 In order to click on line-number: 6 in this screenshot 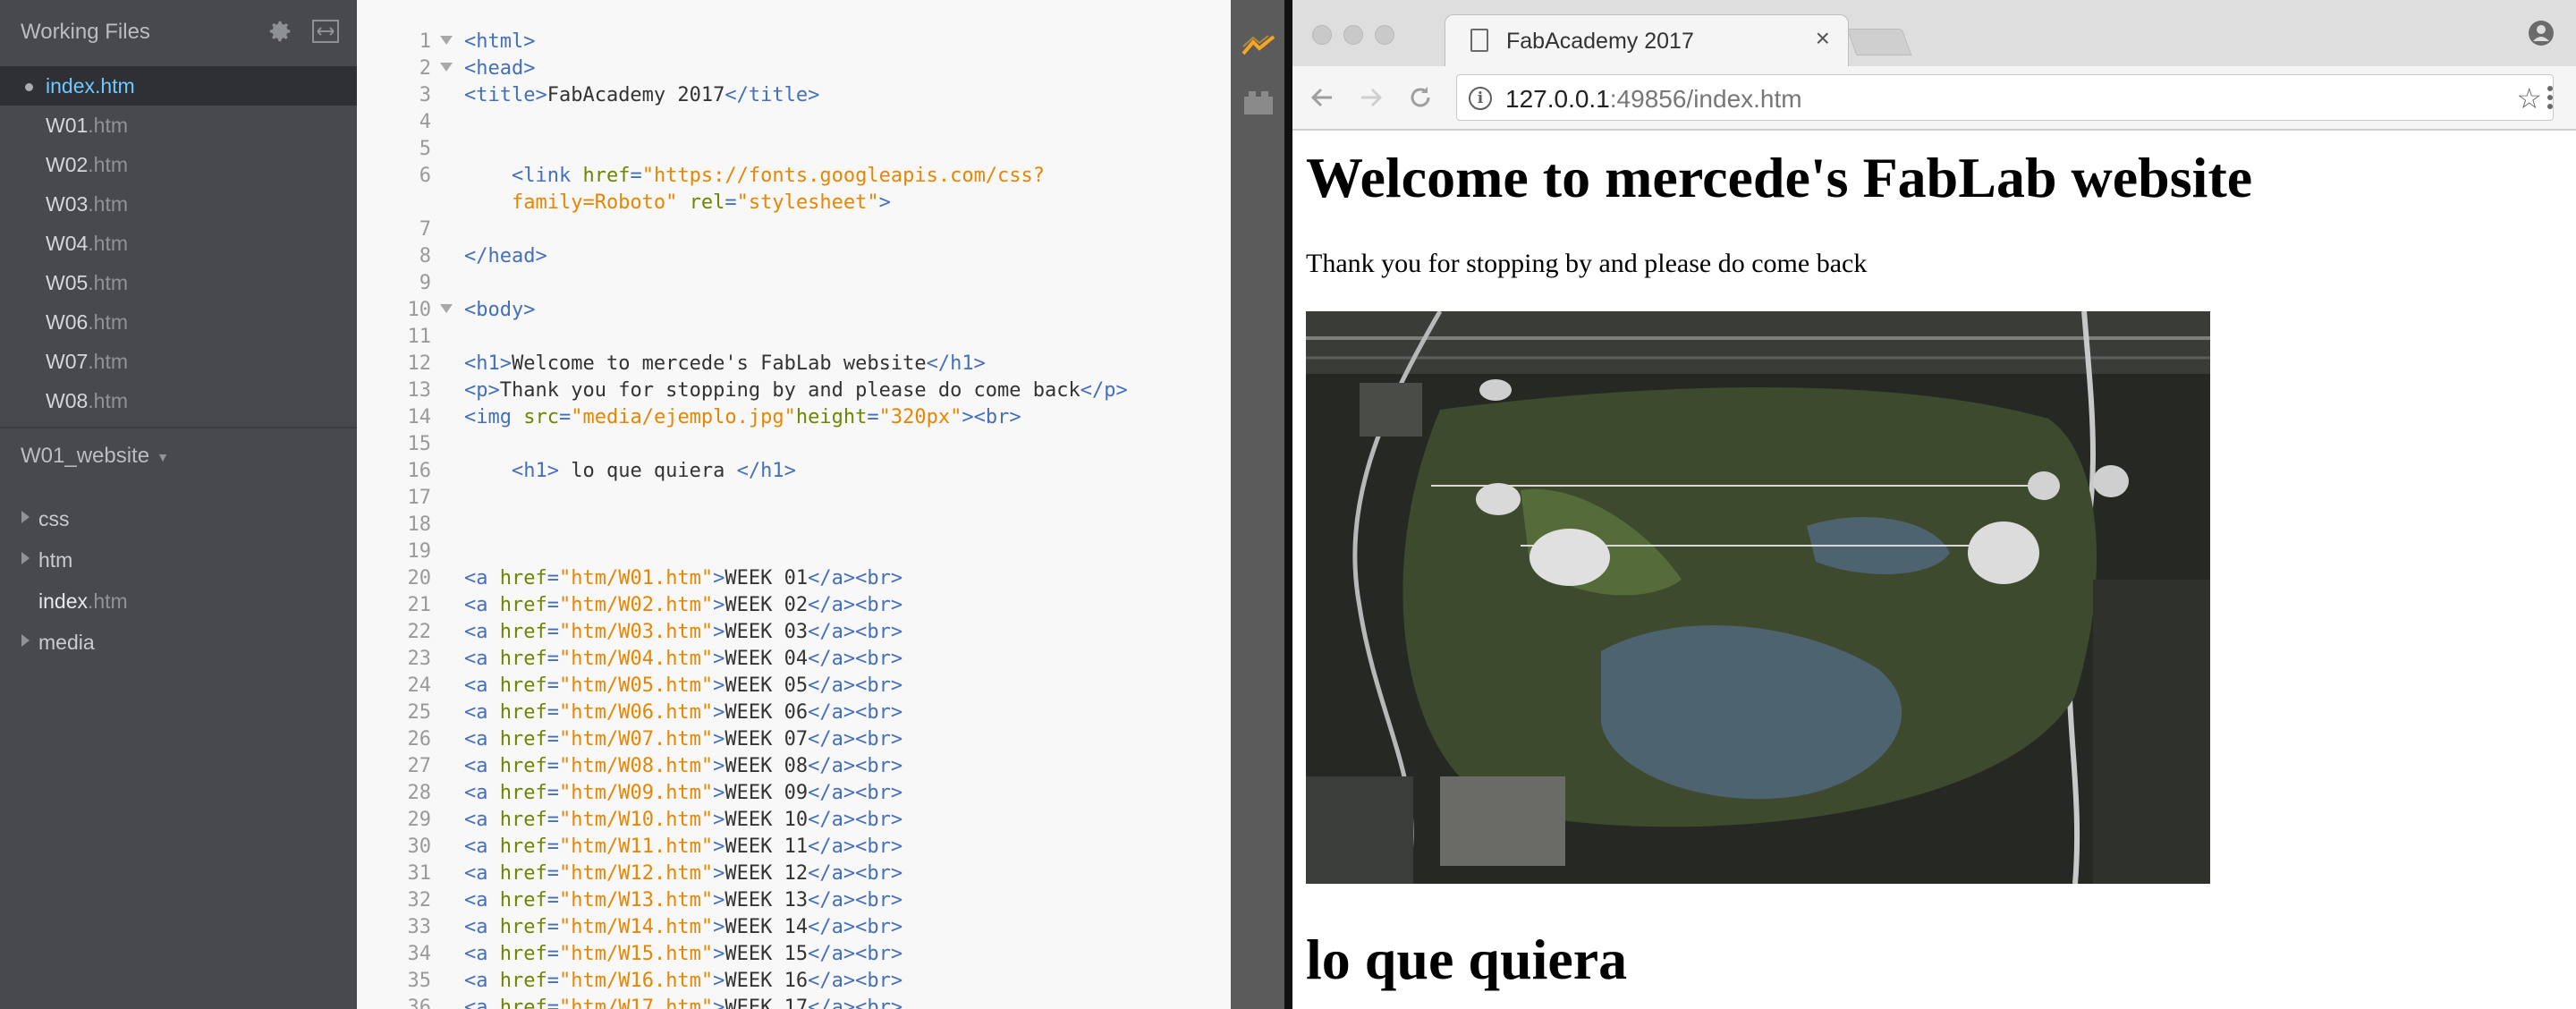, I will do `click(425, 176)`.